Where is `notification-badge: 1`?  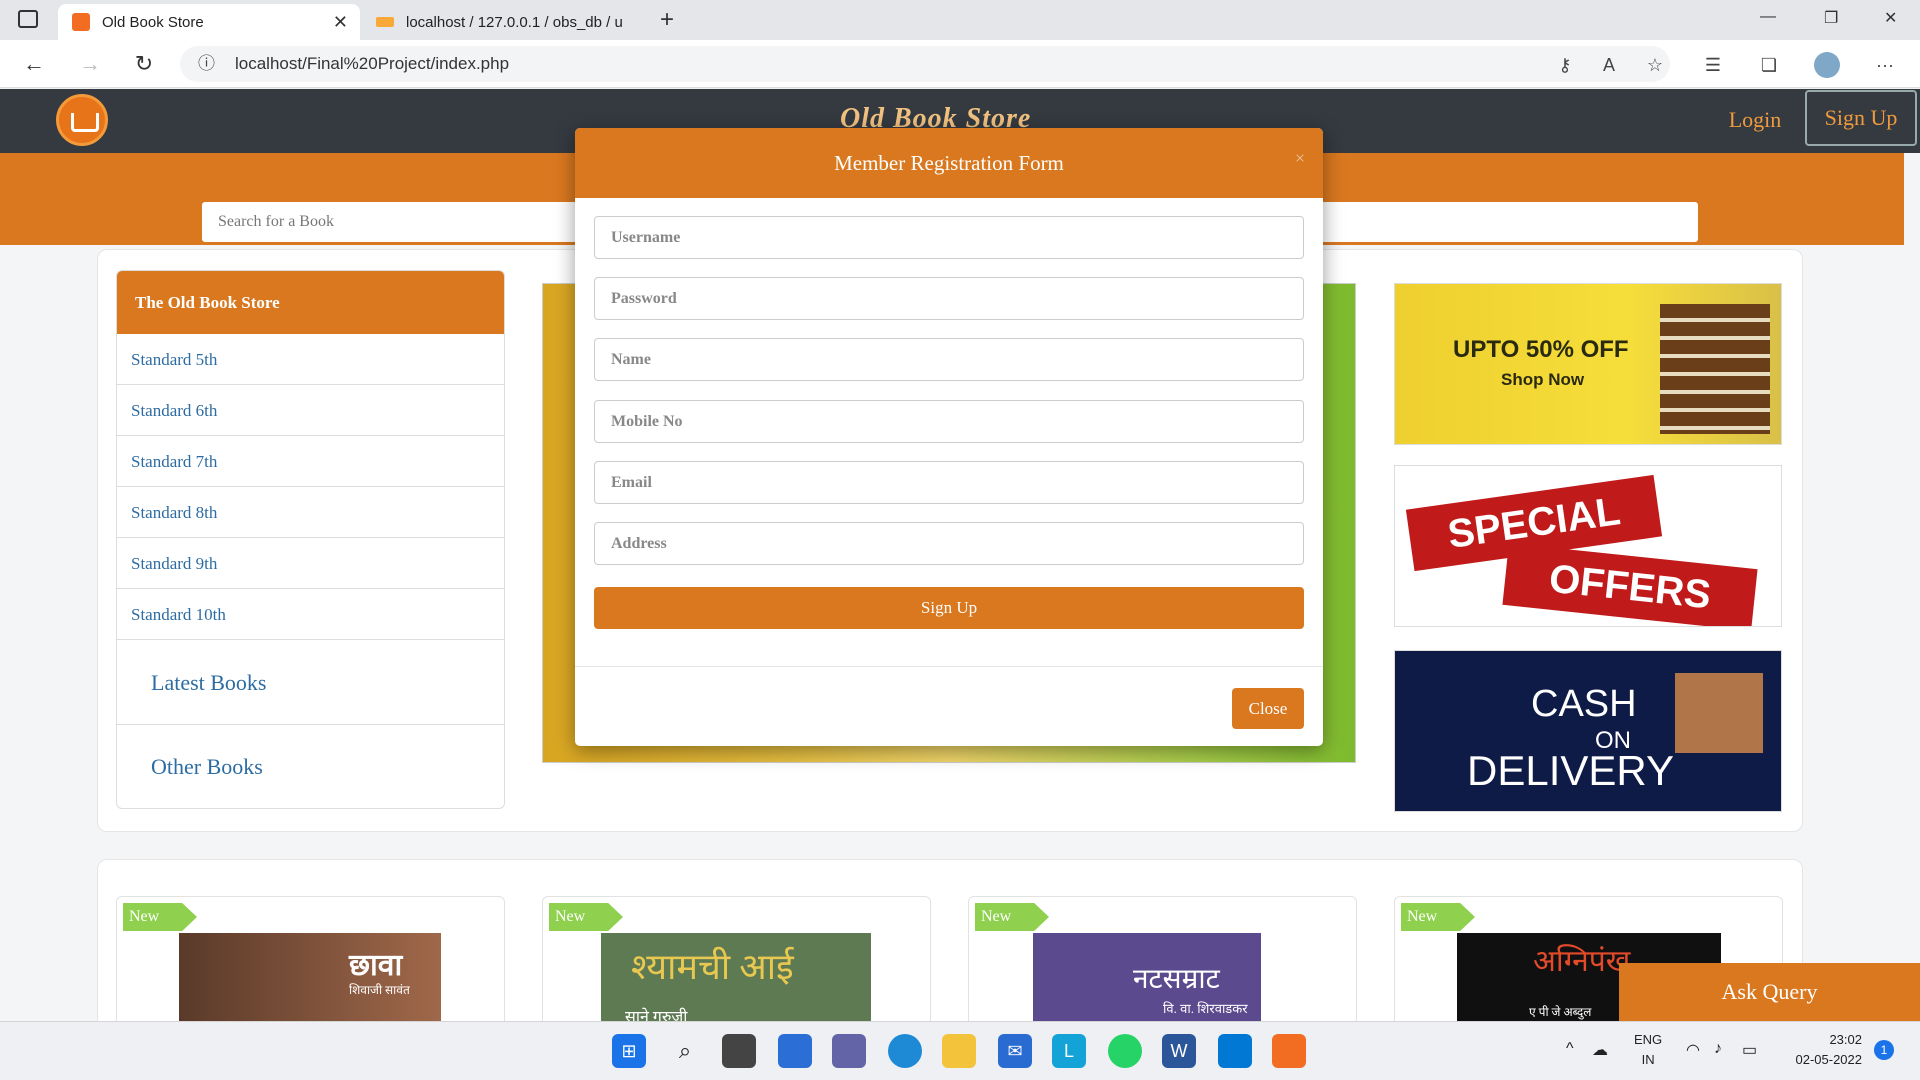 notification-badge: 1 is located at coordinates (1884, 1050).